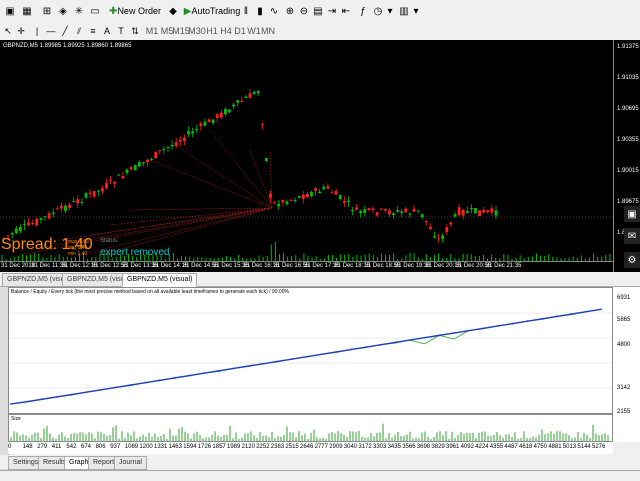 This screenshot has width=640, height=481. Describe the element at coordinates (130, 463) in the screenshot. I see `tab-journal: Journal` at that location.